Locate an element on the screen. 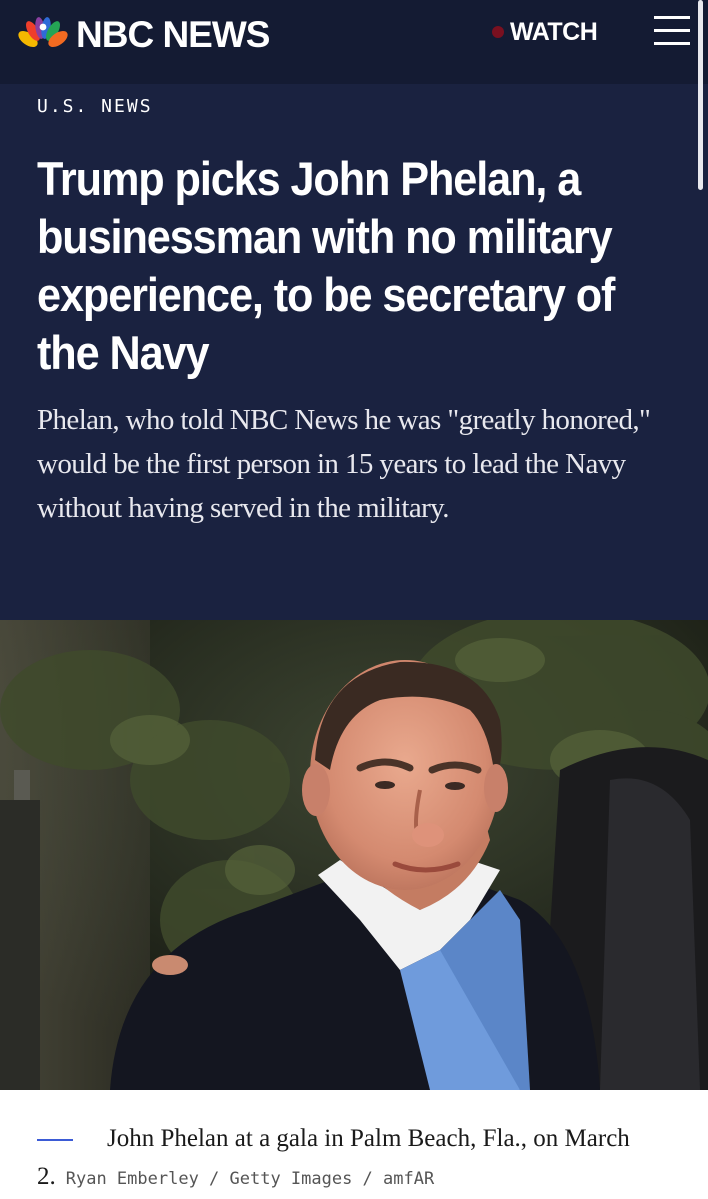 The height and width of the screenshot is (1199, 708). live-dot-icon is located at coordinates (498, 32).